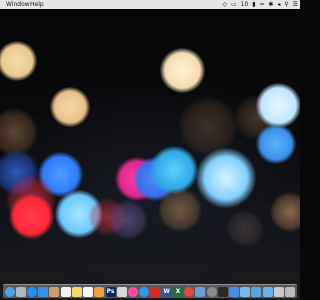 The image size is (320, 300). What do you see at coordinates (234, 4) in the screenshot?
I see `display-icon: ▭` at bounding box center [234, 4].